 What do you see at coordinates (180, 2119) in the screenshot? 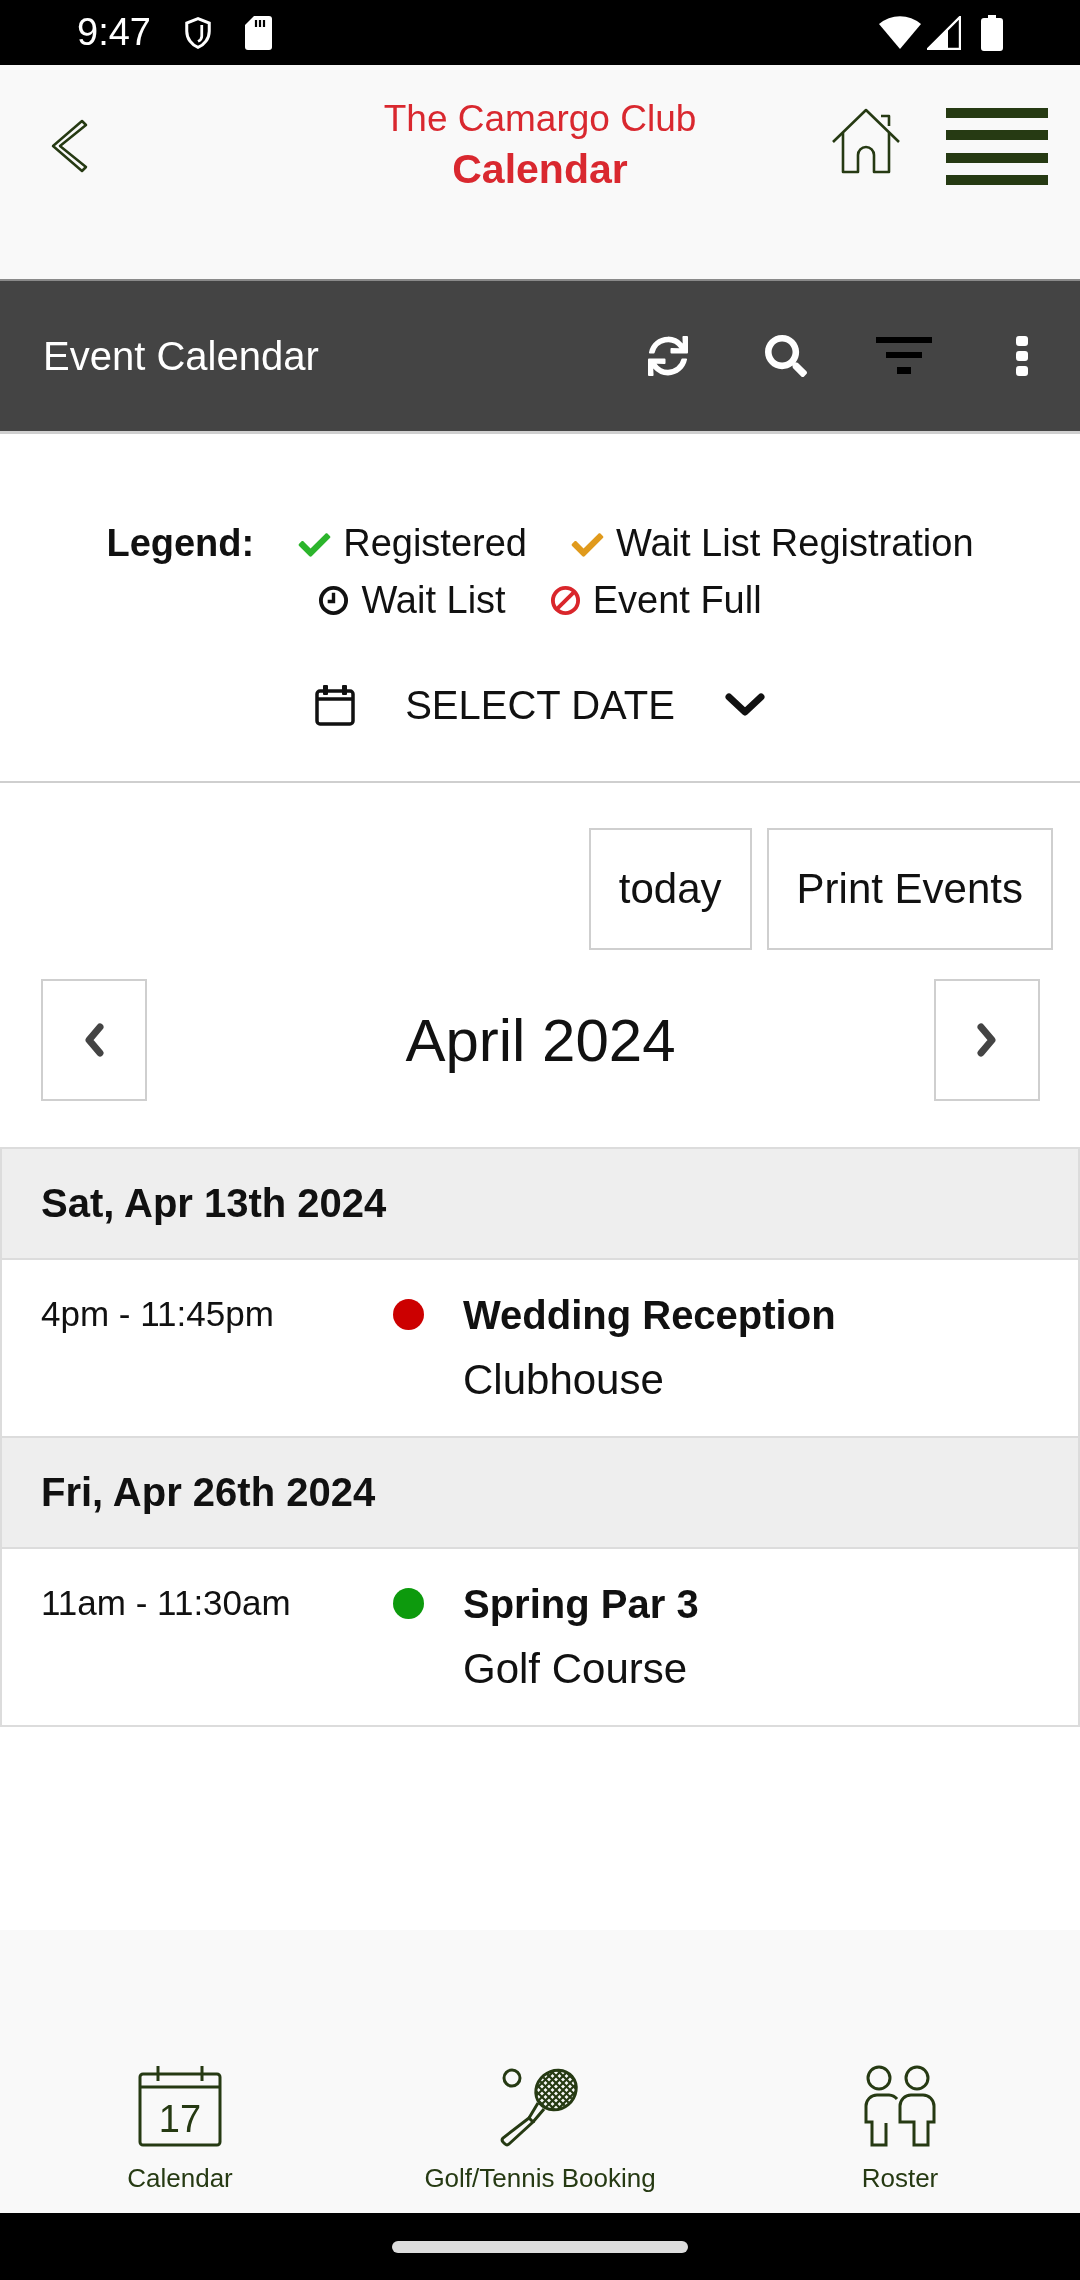
I see `calendar-day-number: 17` at bounding box center [180, 2119].